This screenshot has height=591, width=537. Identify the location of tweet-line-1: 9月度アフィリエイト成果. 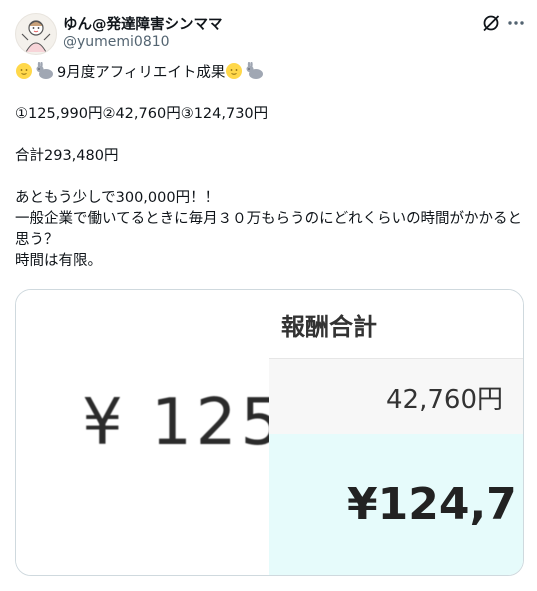
(270, 72).